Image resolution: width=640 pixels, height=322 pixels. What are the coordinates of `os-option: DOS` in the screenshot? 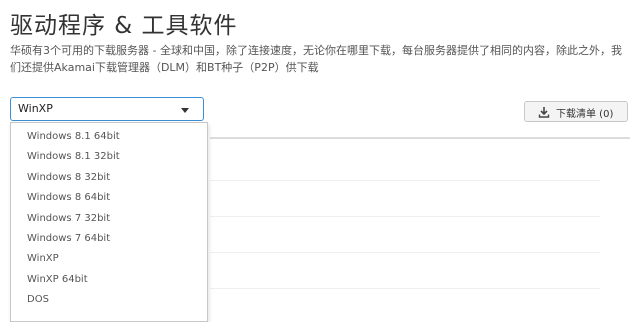 It's located at (109, 300).